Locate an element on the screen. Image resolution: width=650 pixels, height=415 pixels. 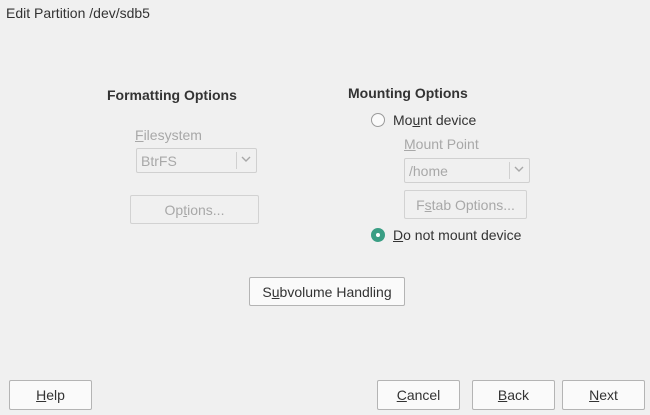
next-button: Next is located at coordinates (603, 395).